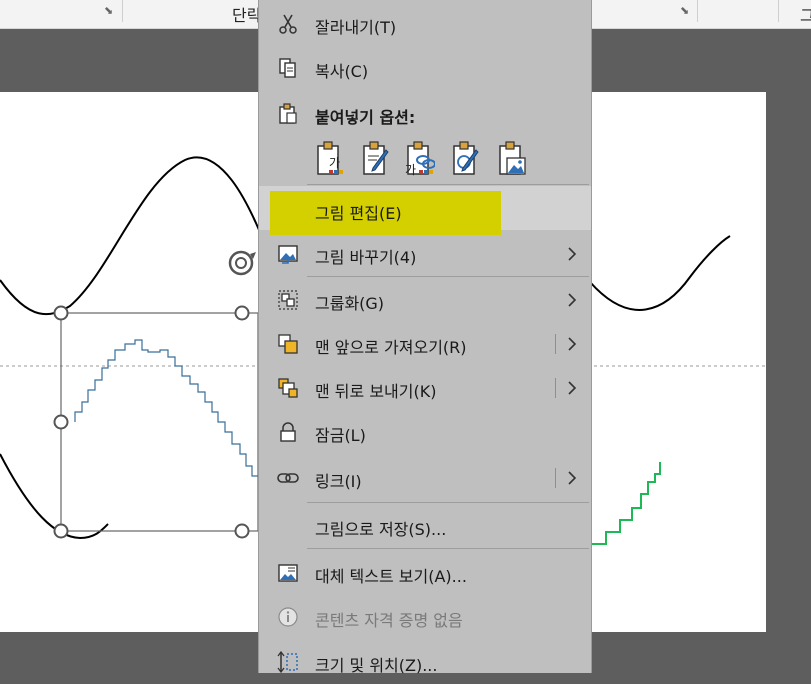 The width and height of the screenshot is (811, 684). What do you see at coordinates (287, 68) in the screenshot?
I see `copy-icon` at bounding box center [287, 68].